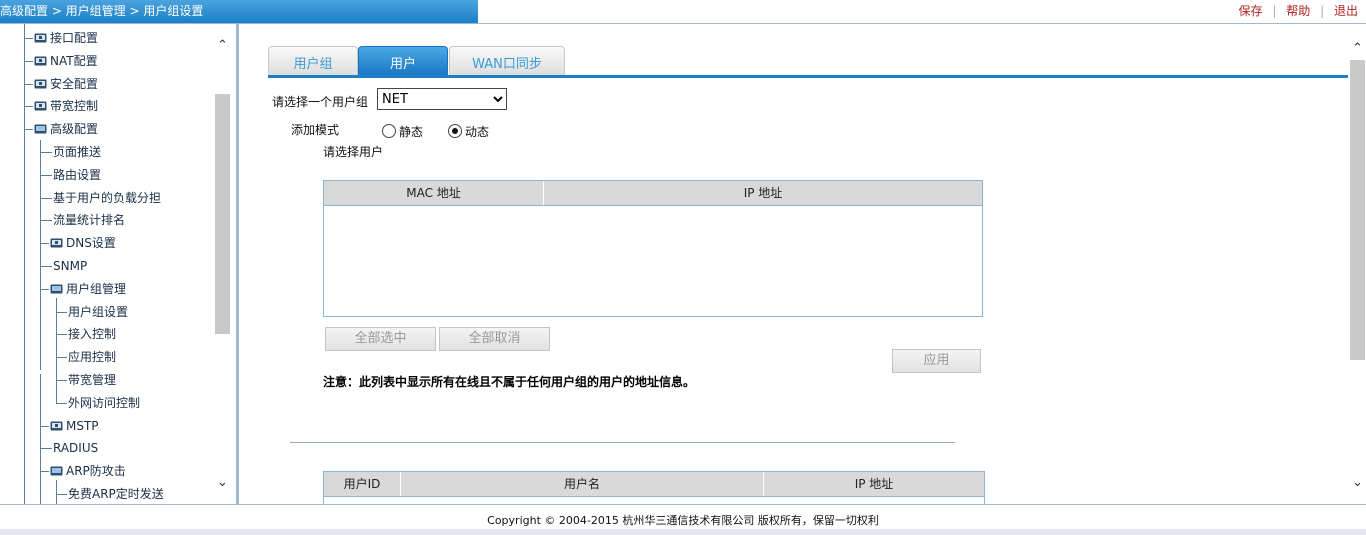 The height and width of the screenshot is (535, 1366). I want to click on sidebar-item-label: 页面推送, so click(77, 152).